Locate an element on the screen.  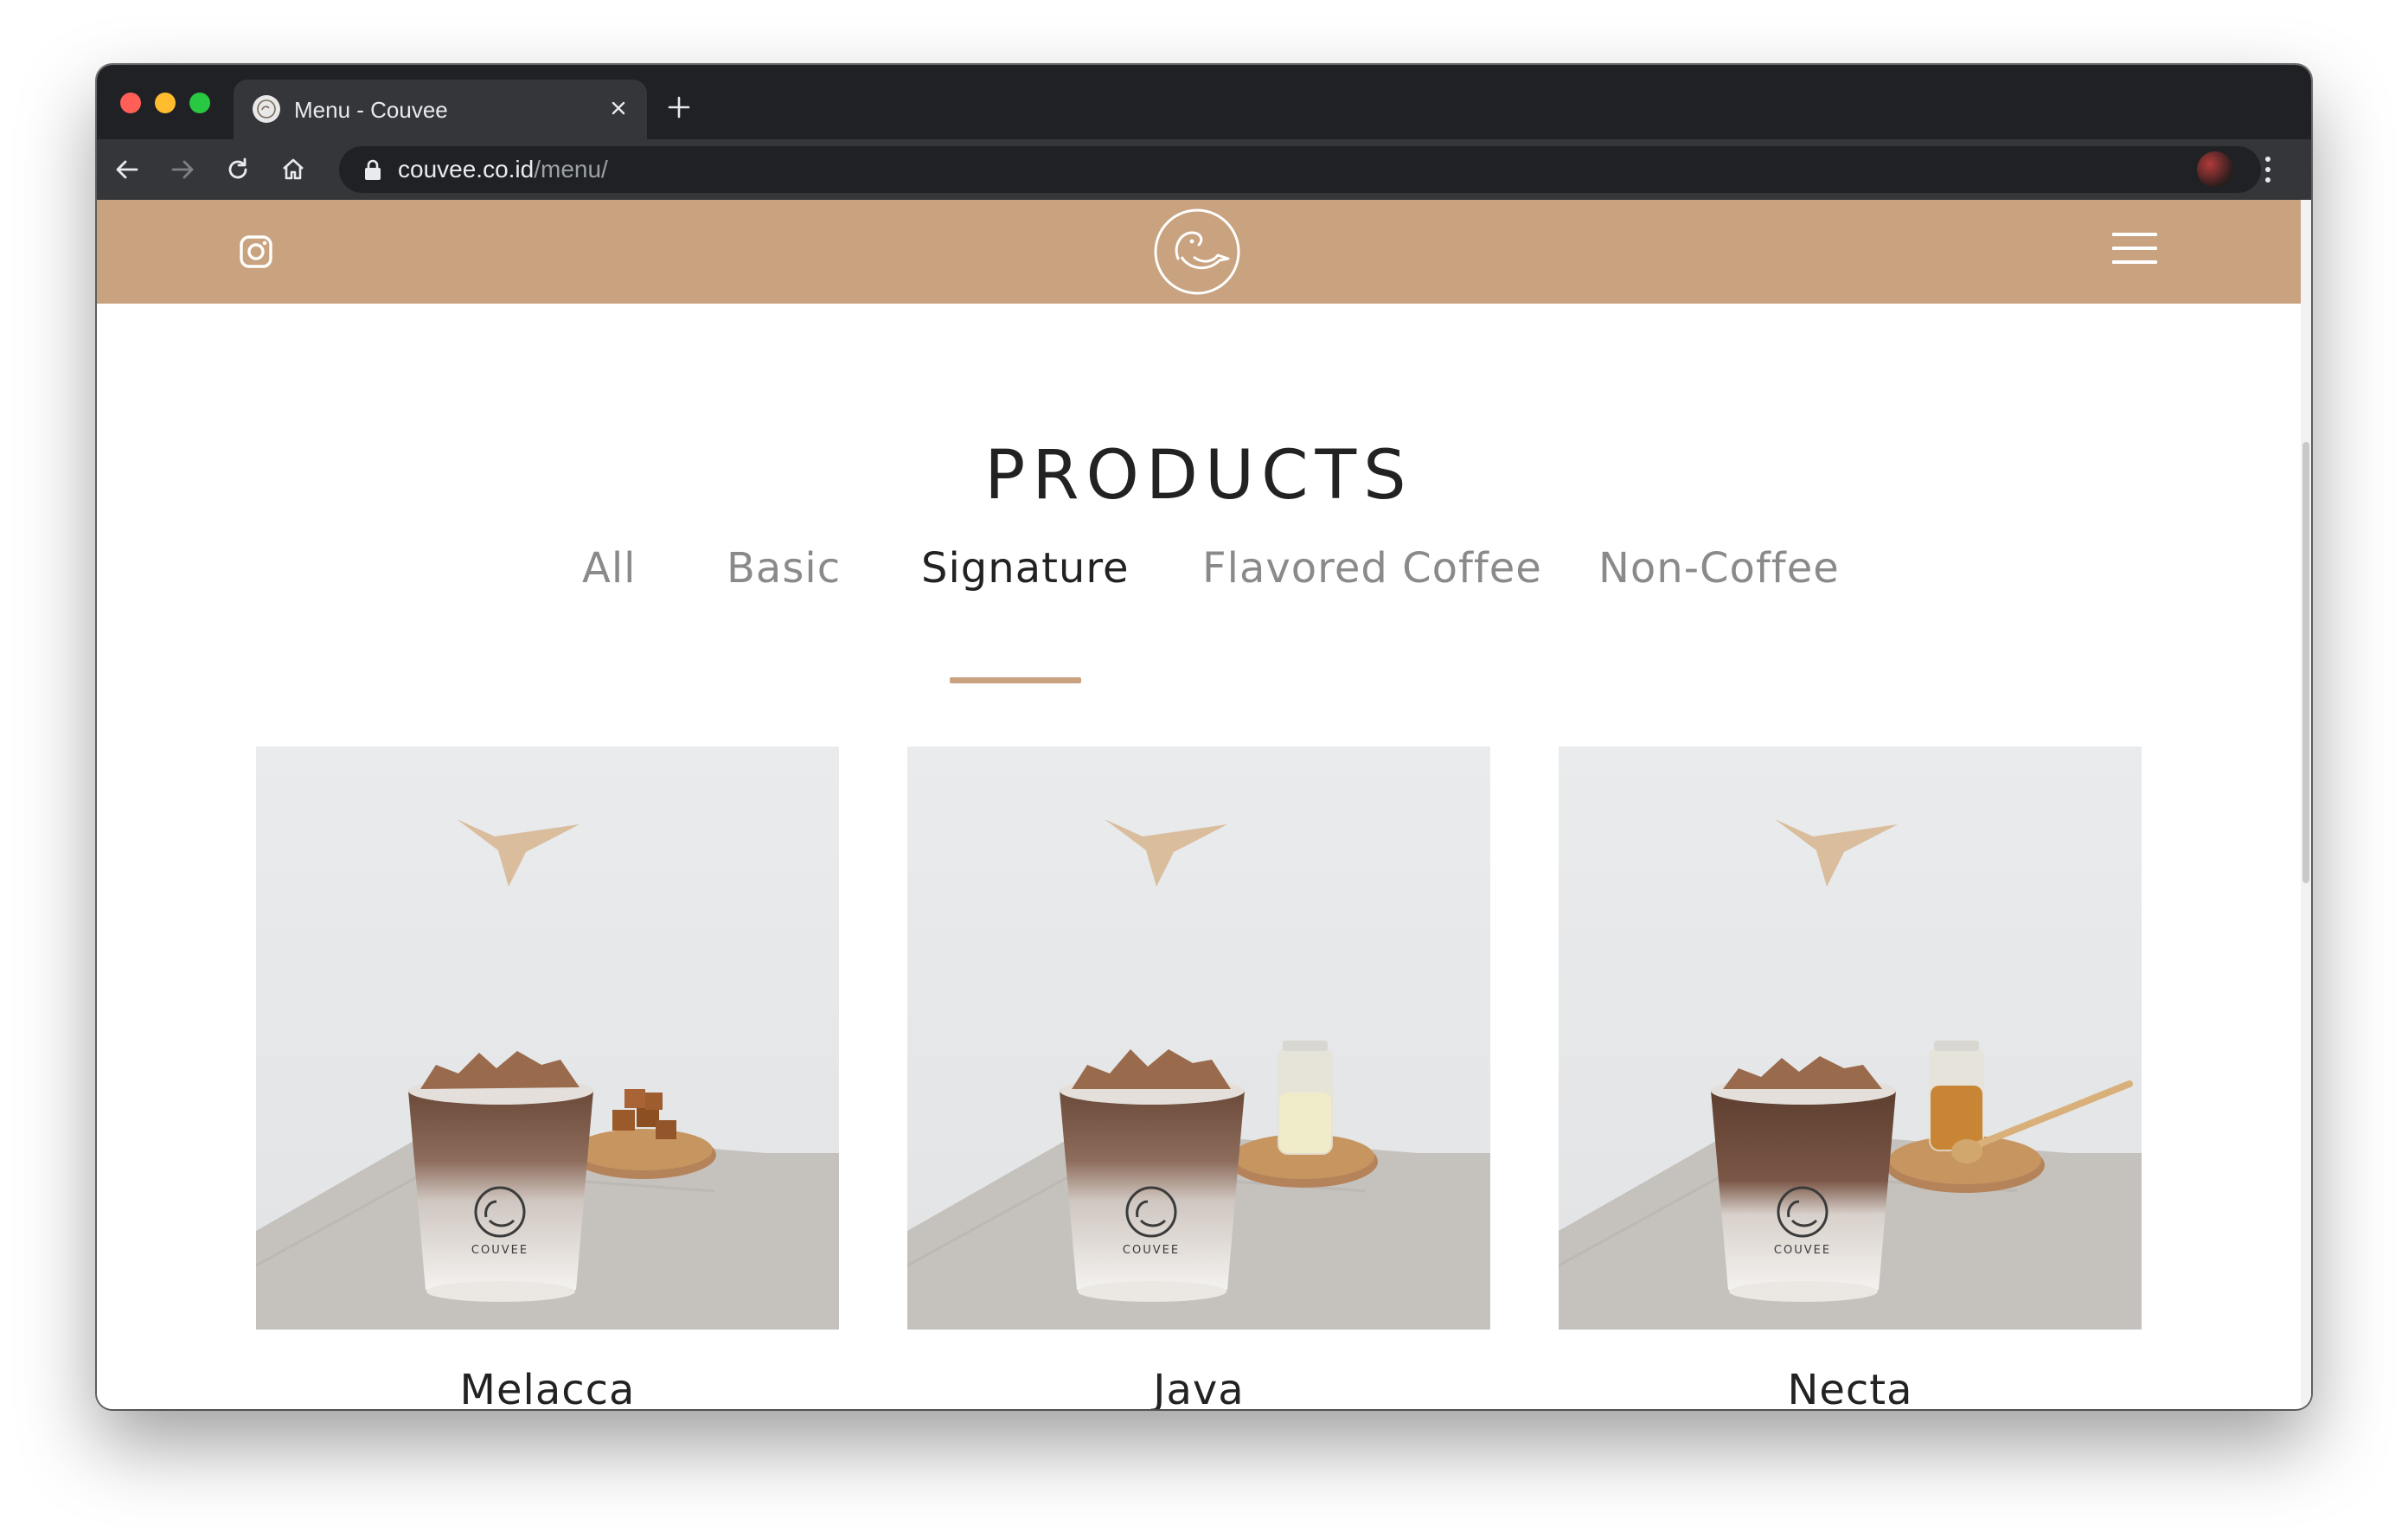
filter-tab-flavored-coffee: Flavored Coffee is located at coordinates (1372, 568).